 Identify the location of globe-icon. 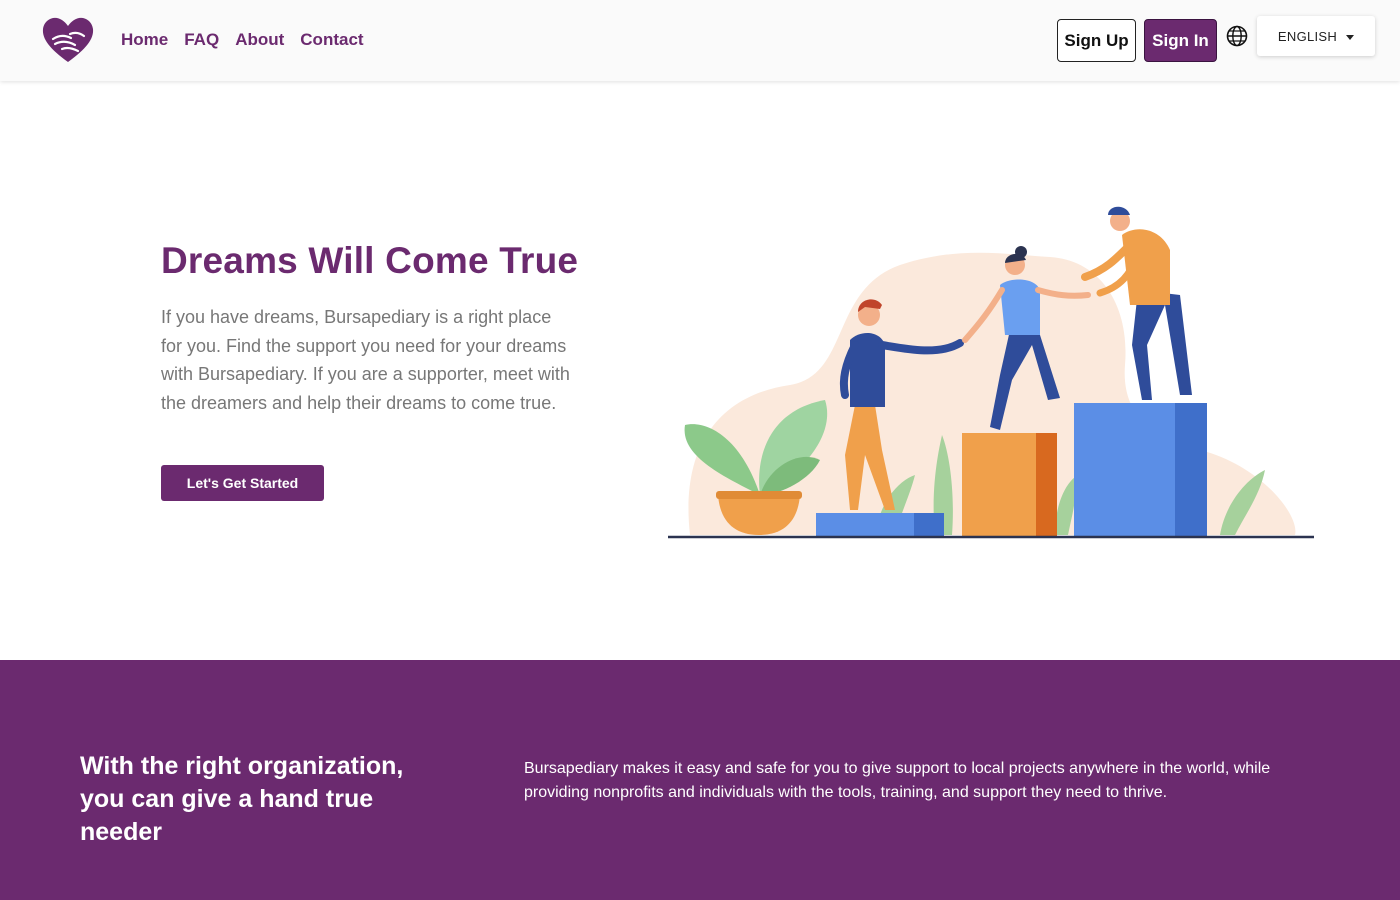
(1237, 36).